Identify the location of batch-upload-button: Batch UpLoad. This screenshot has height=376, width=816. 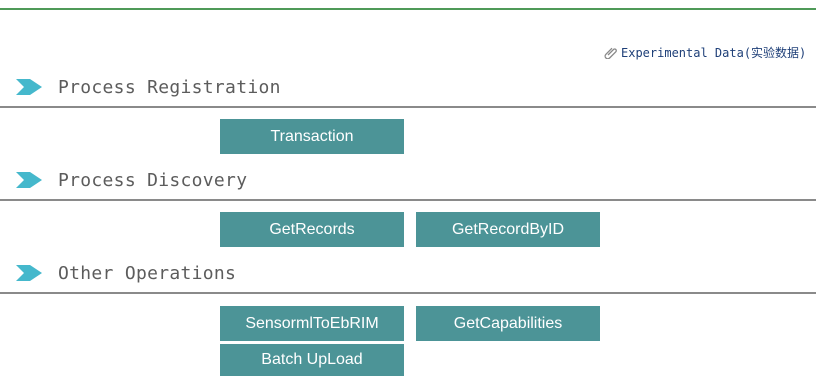
(312, 360).